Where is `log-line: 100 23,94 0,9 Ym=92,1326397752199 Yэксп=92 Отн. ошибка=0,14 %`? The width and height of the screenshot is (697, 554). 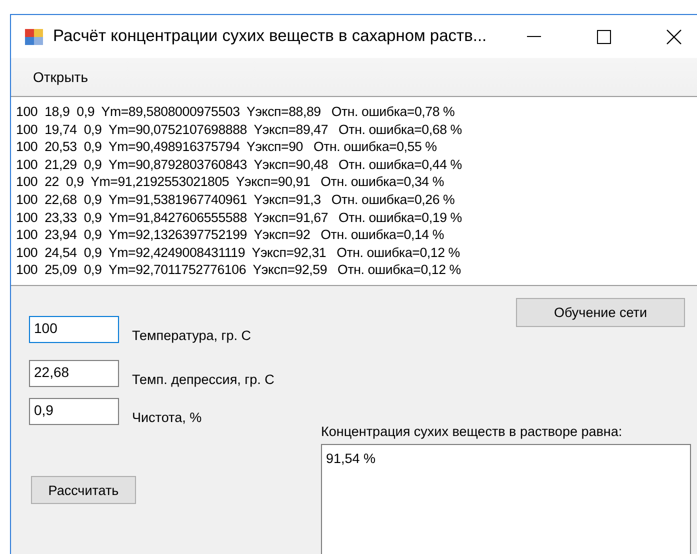 log-line: 100 23,94 0,9 Ym=92,1326397752199 Yэксп=92 Отн. ошибка=0,14 % is located at coordinates (230, 235).